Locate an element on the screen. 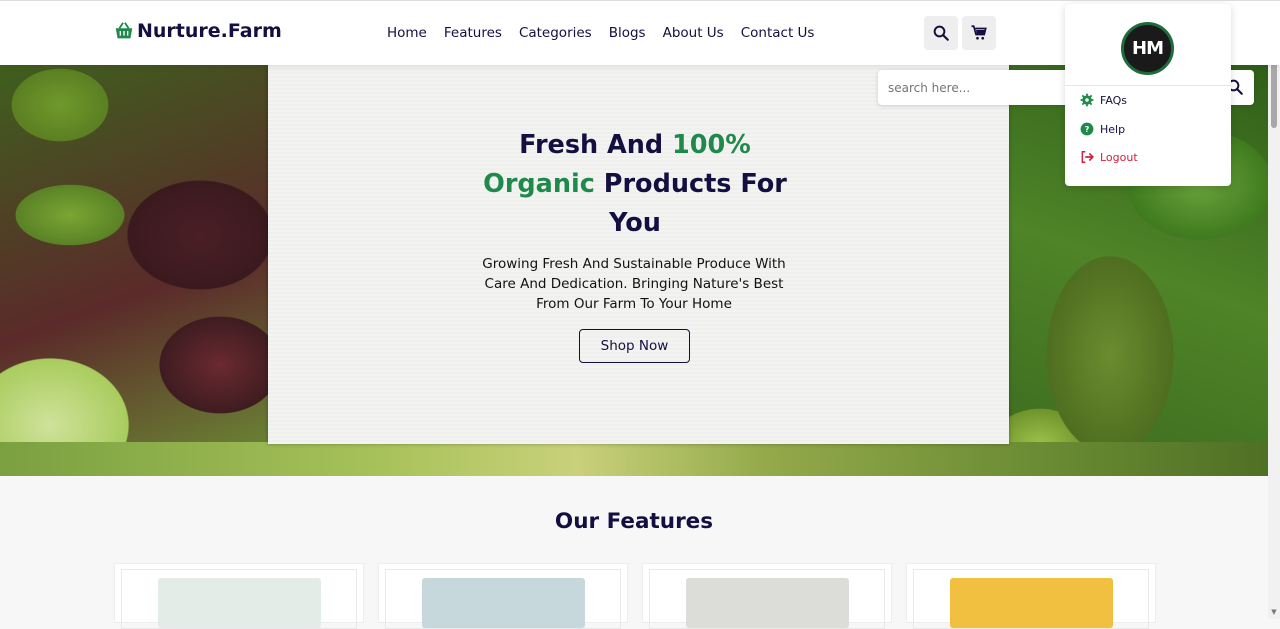  feature-image-delivery is located at coordinates (767, 603).